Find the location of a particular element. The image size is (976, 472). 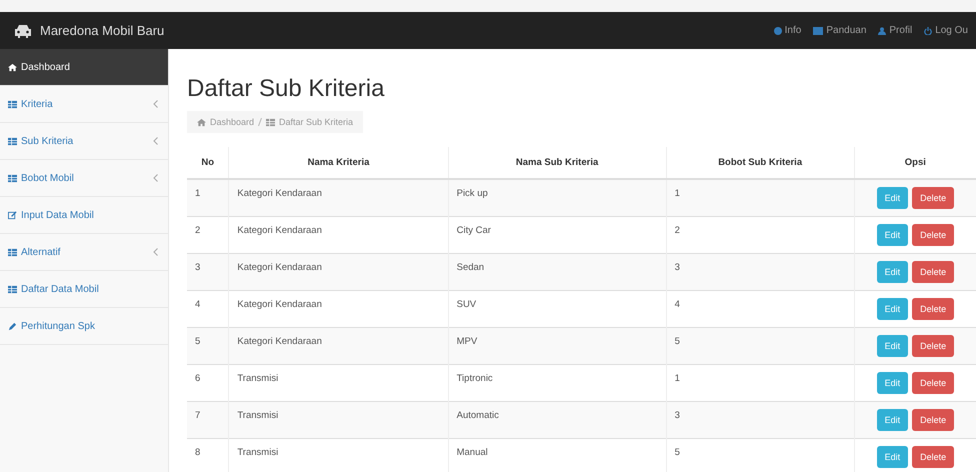

sidebar-item: Bobot Mobil is located at coordinates (84, 178).